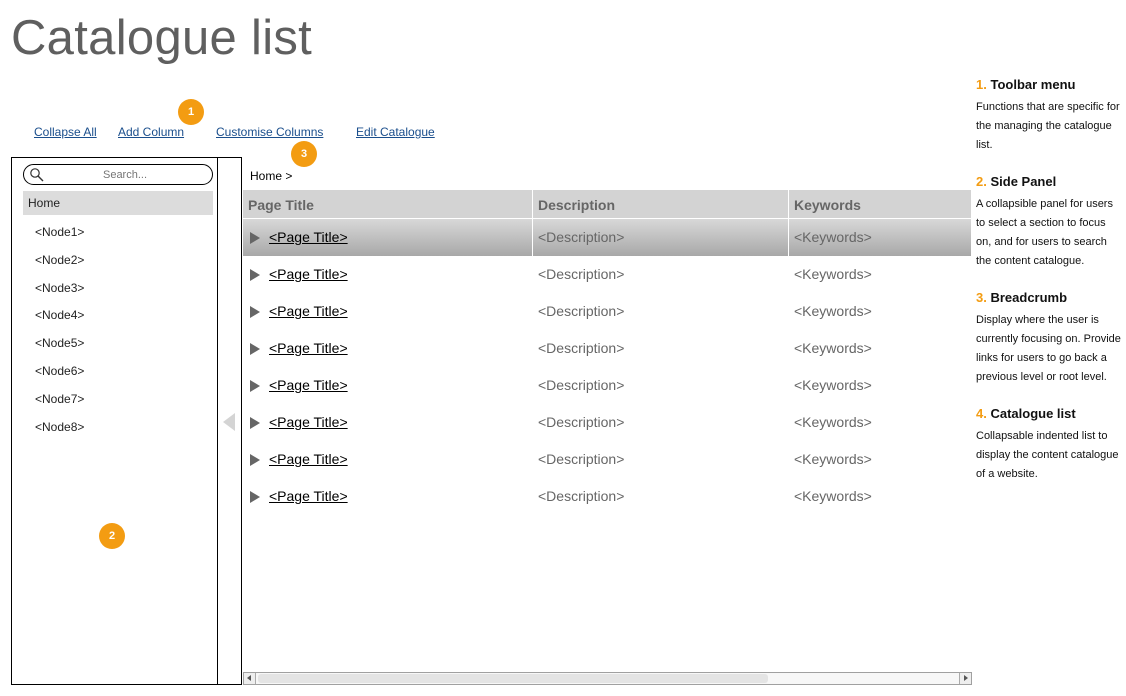  I want to click on add-column-link: Add Column, so click(151, 132).